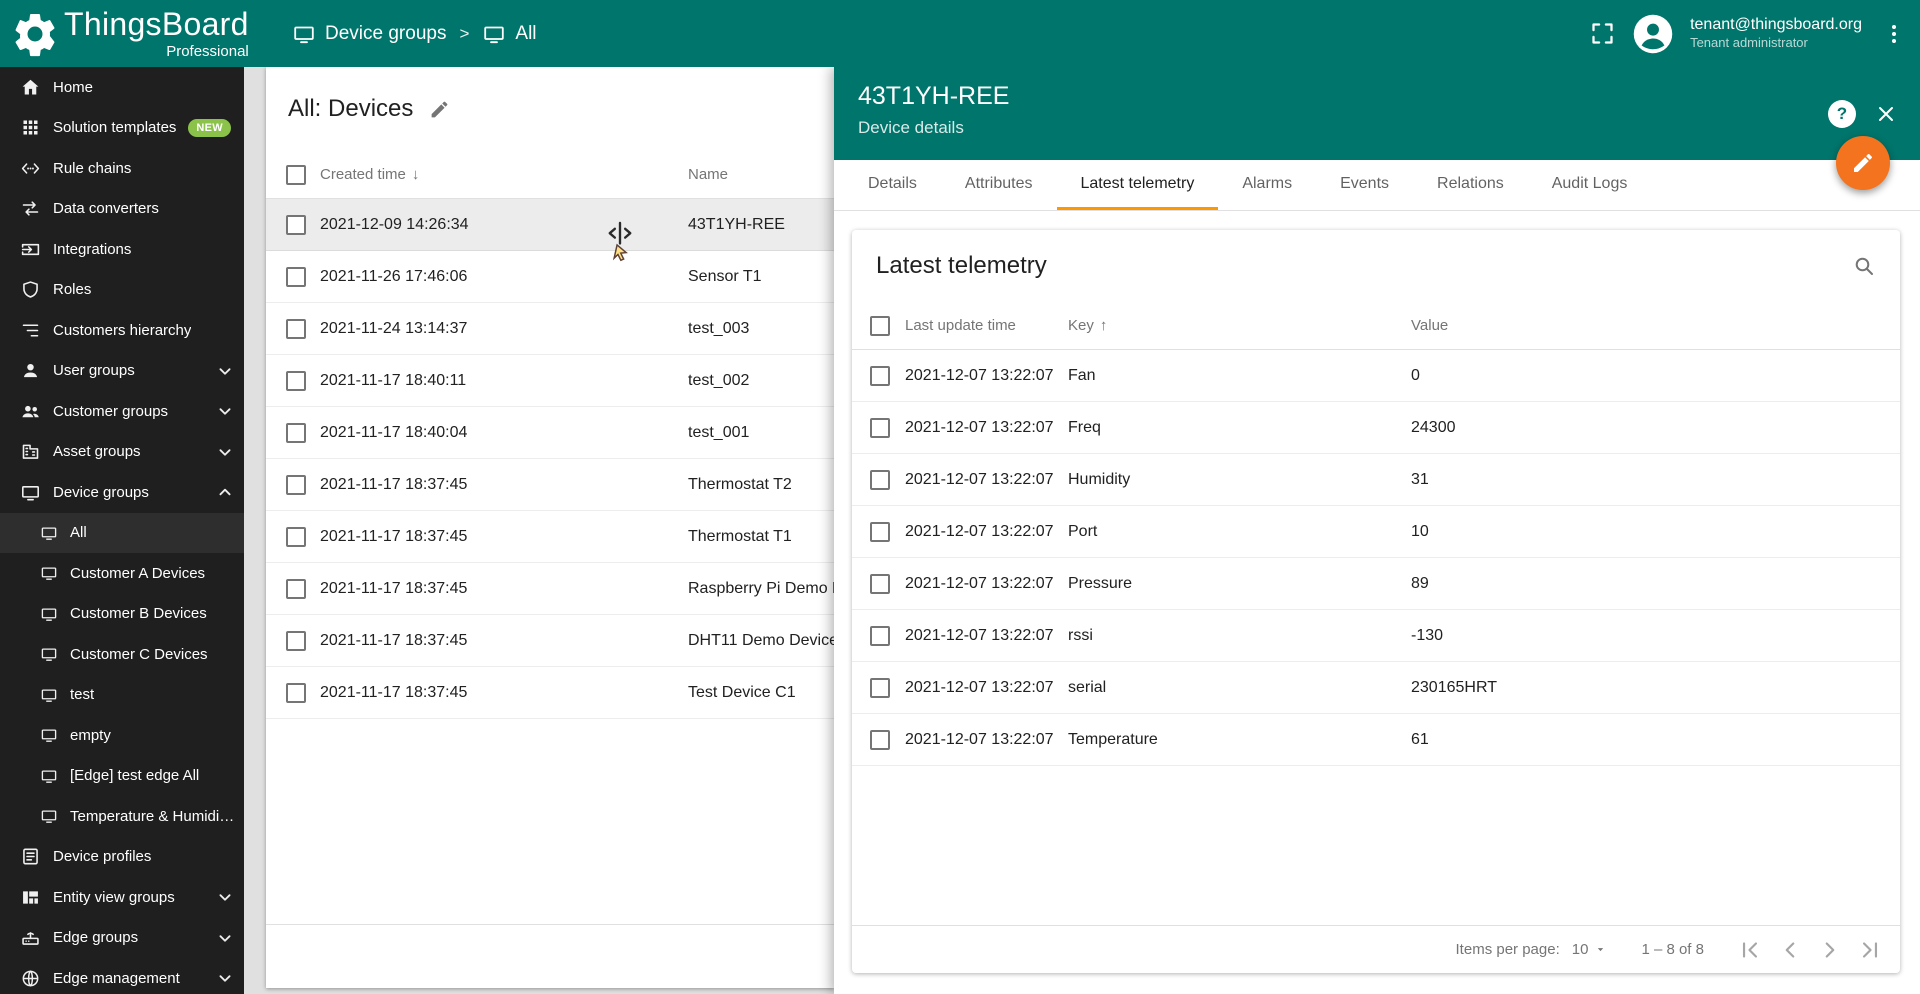 The height and width of the screenshot is (994, 1920). Describe the element at coordinates (892, 185) in the screenshot. I see `tab-details: Details` at that location.